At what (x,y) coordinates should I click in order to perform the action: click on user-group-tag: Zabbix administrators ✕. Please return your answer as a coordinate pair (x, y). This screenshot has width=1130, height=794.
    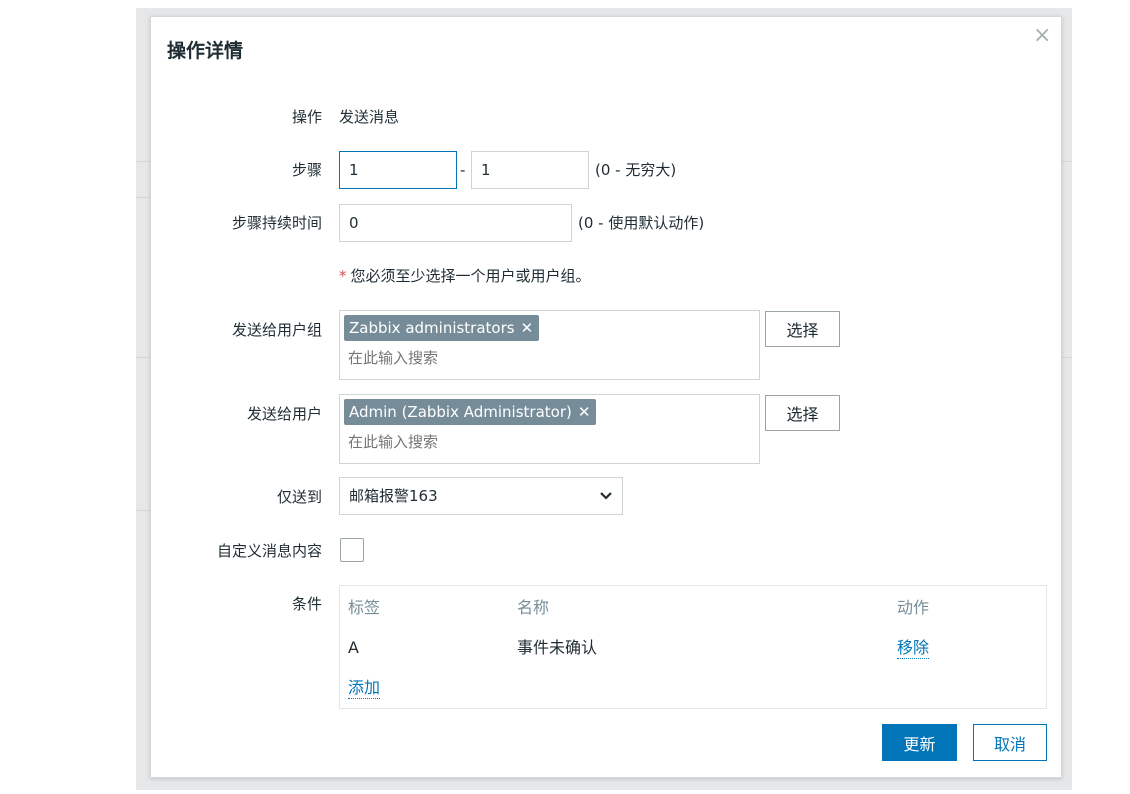
    Looking at the image, I should click on (442, 328).